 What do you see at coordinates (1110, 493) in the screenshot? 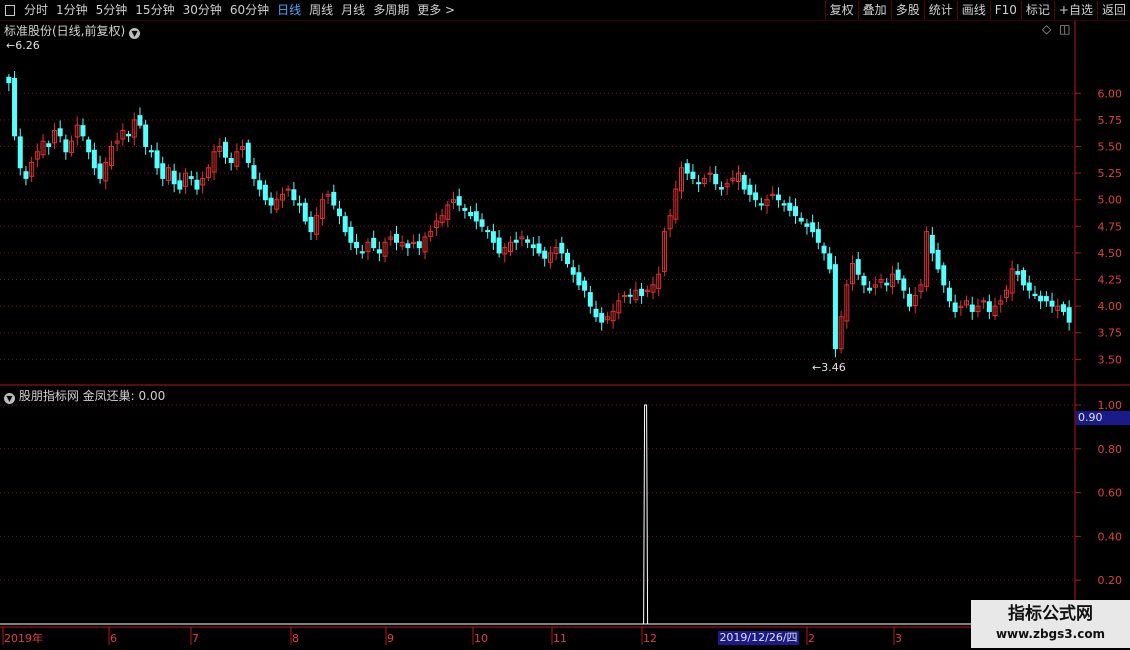
I see `indicator-tick-label: 0.60` at bounding box center [1110, 493].